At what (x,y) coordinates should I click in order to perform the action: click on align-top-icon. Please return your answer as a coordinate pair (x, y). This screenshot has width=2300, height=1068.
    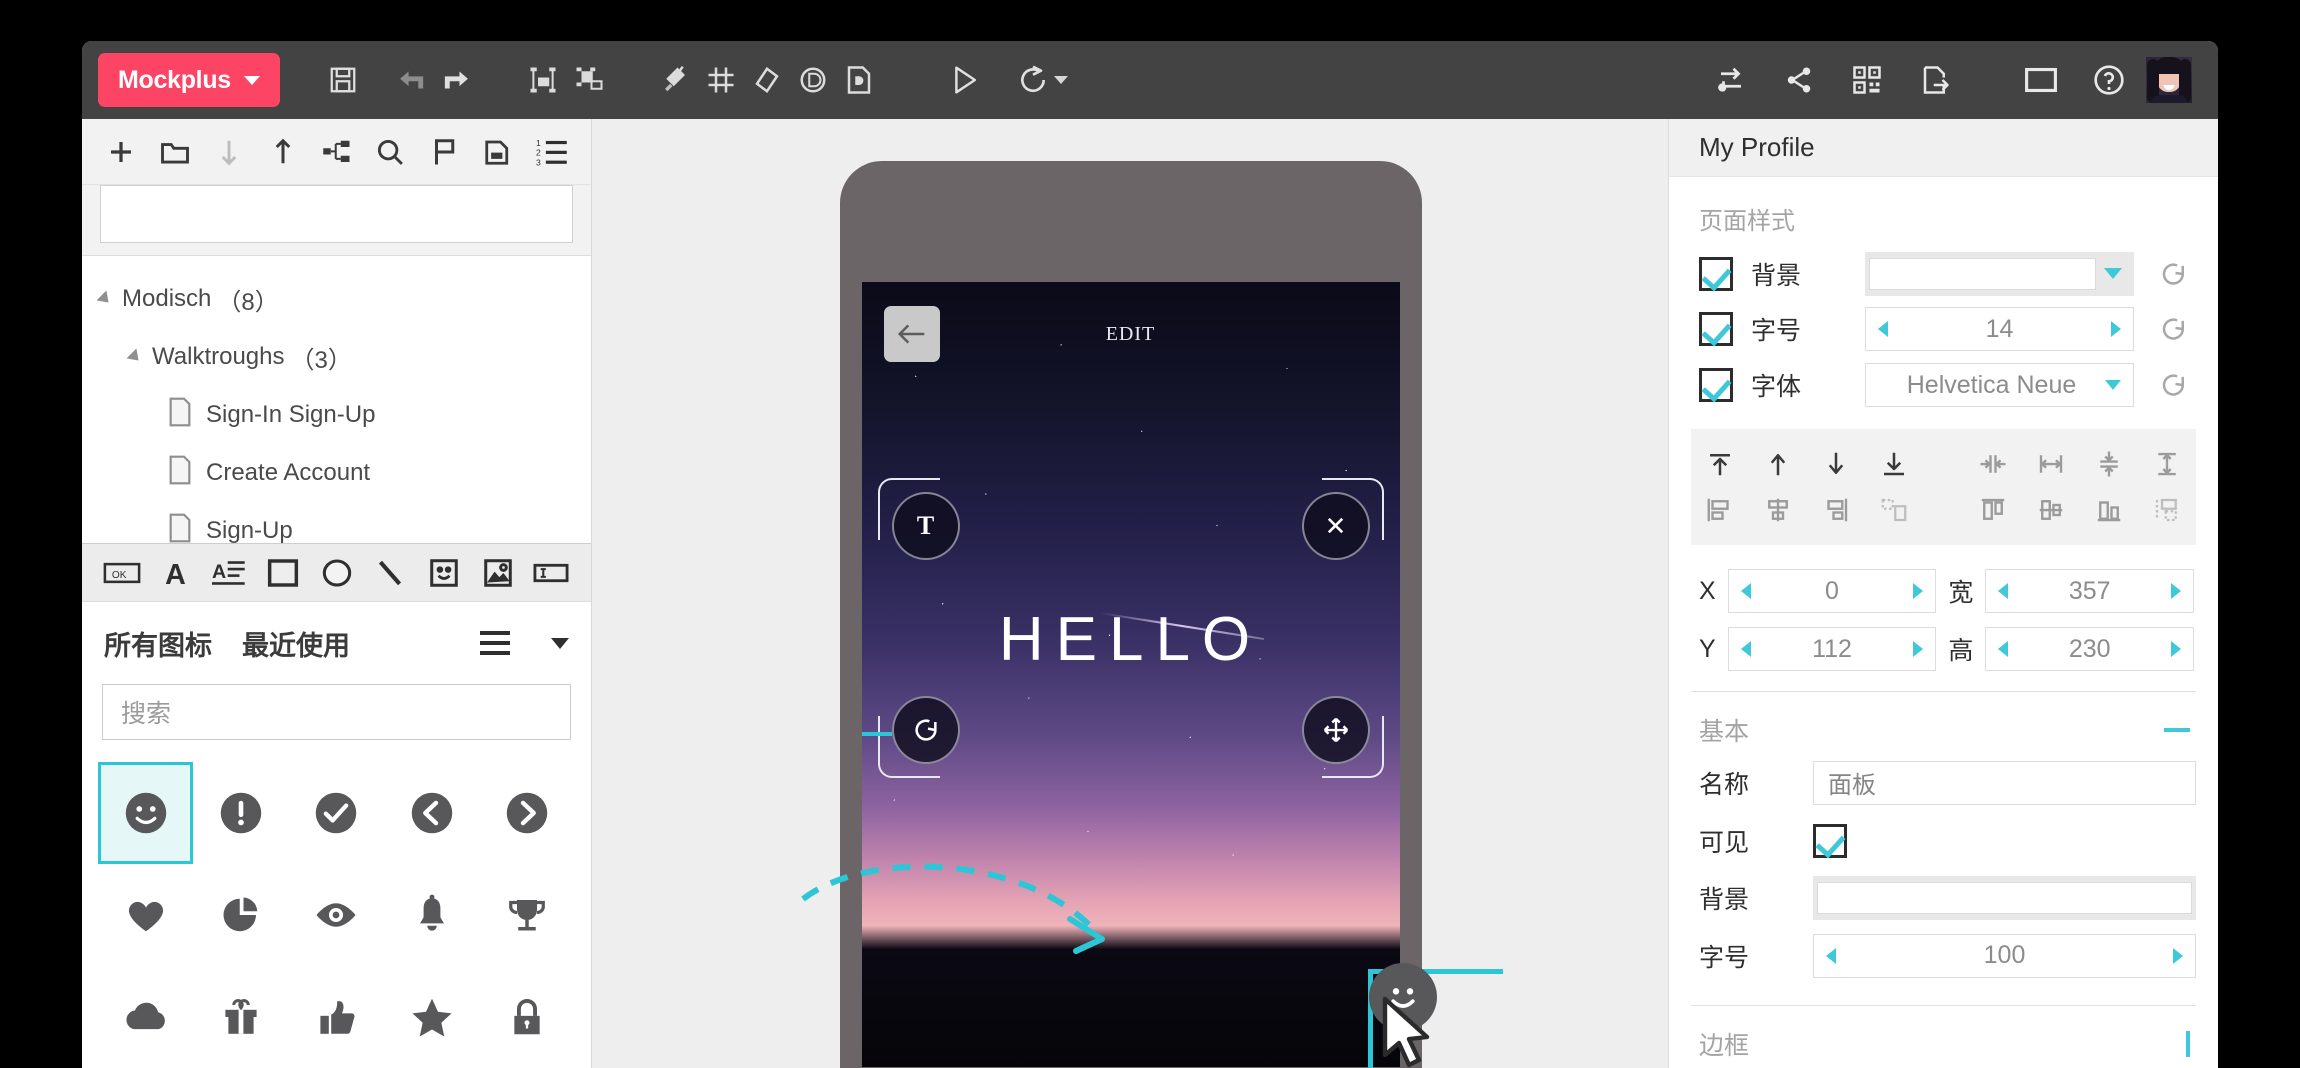
    Looking at the image, I should click on (1993, 510).